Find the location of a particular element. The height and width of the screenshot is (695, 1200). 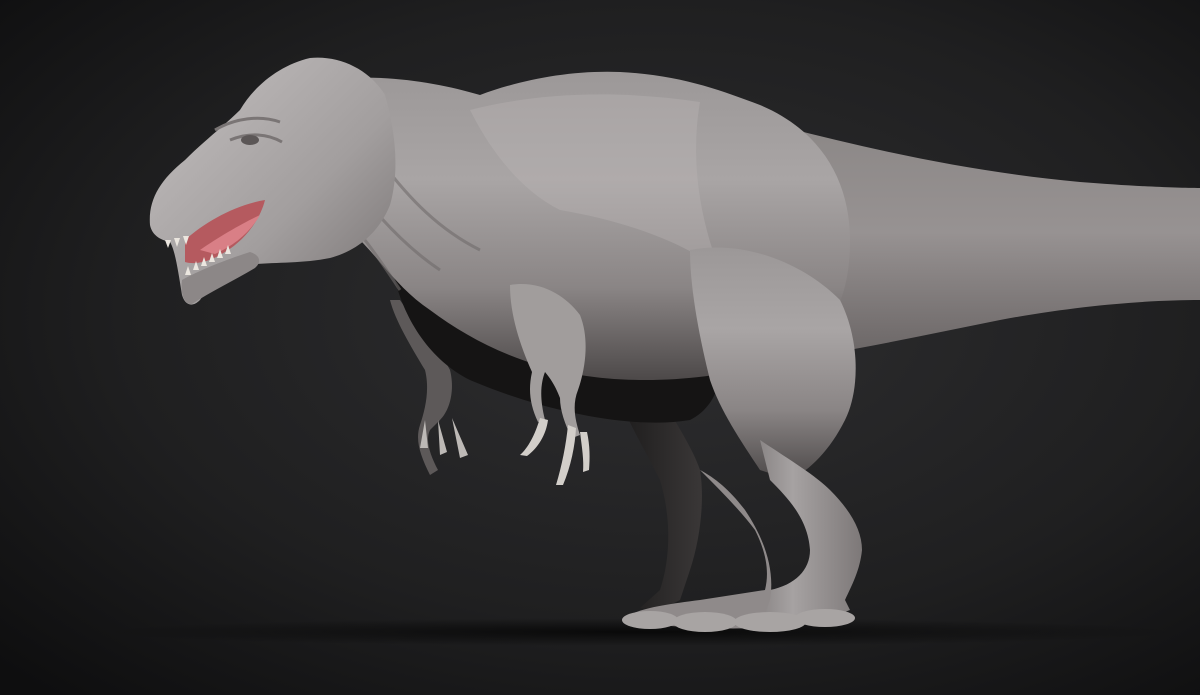

eye is located at coordinates (250, 140).